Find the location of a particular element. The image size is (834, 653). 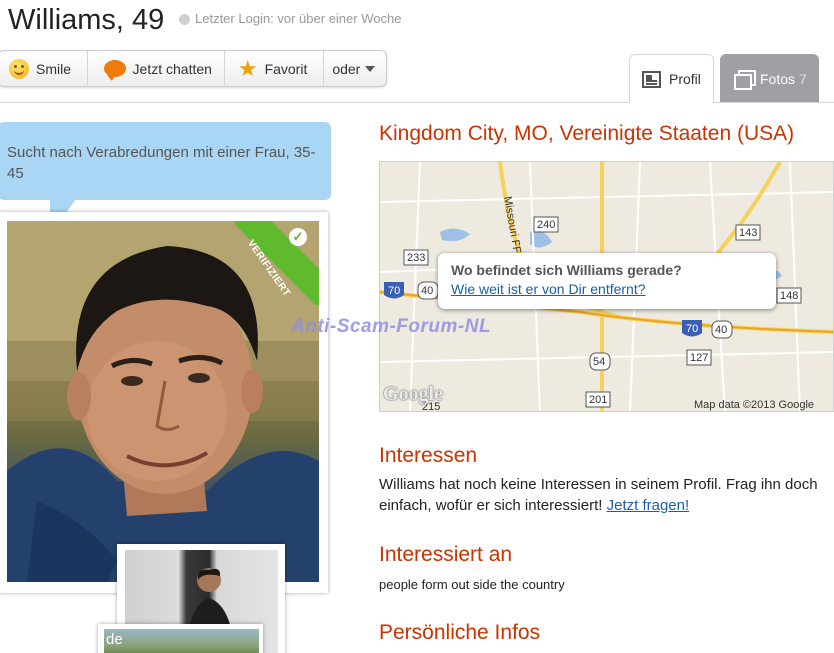

svg-text: 127 is located at coordinates (699, 358).